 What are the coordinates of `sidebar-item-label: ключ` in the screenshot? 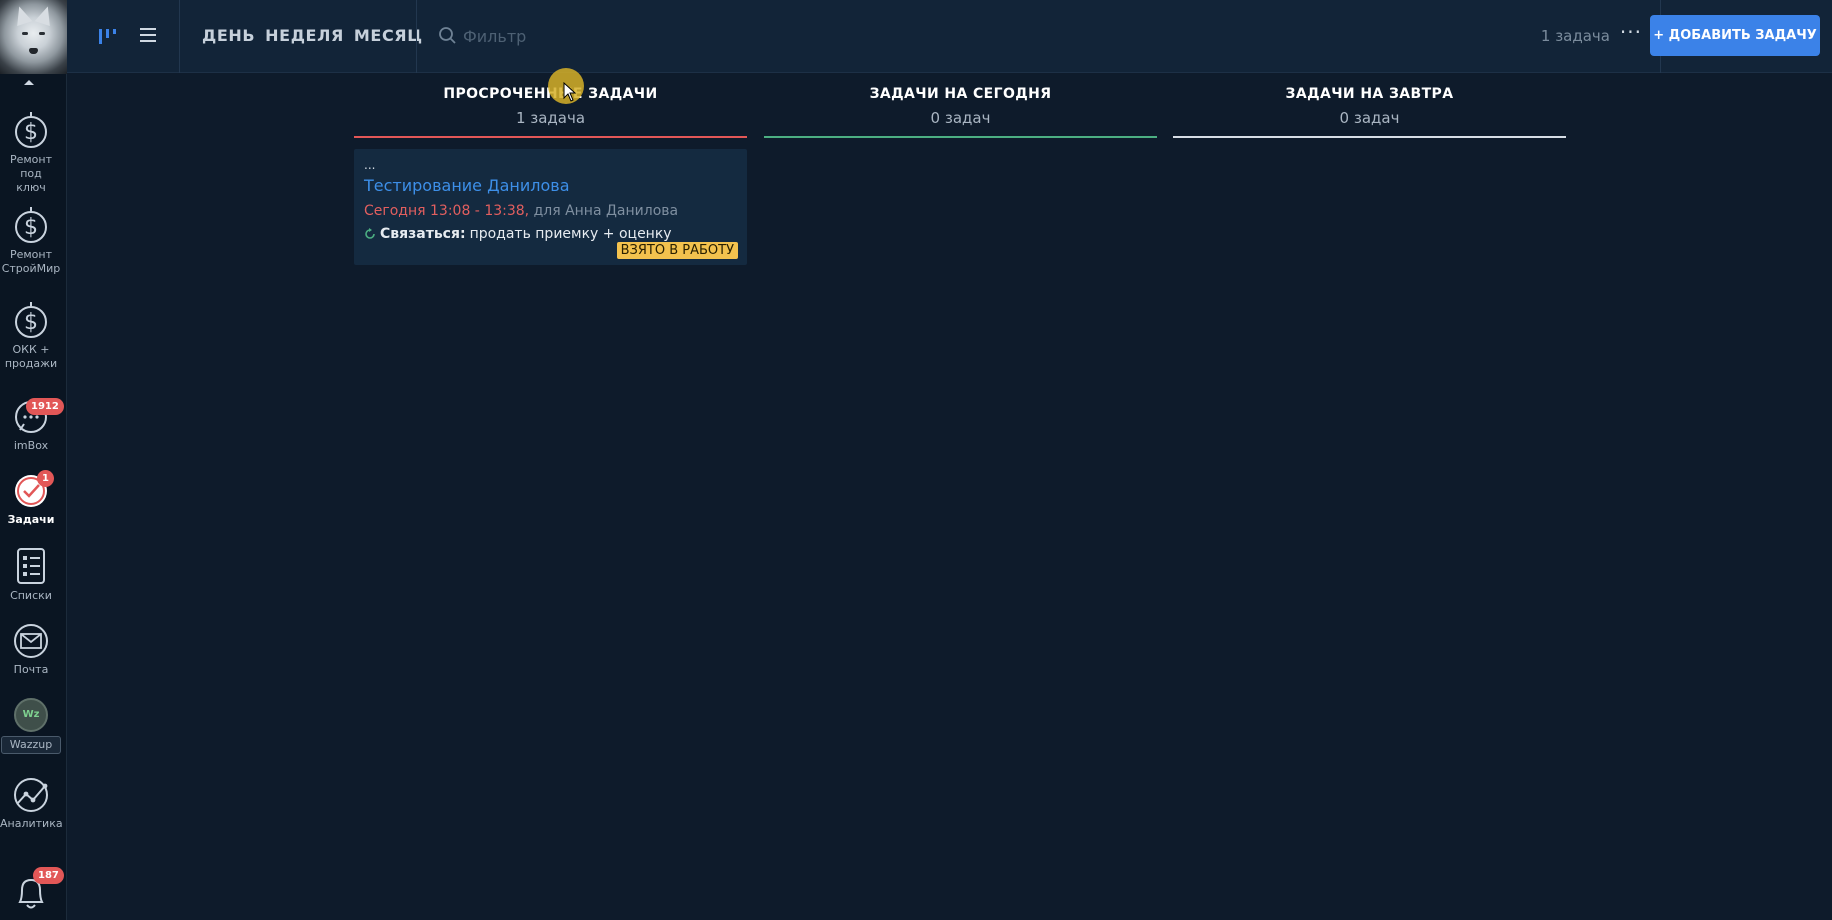 It's located at (31, 187).